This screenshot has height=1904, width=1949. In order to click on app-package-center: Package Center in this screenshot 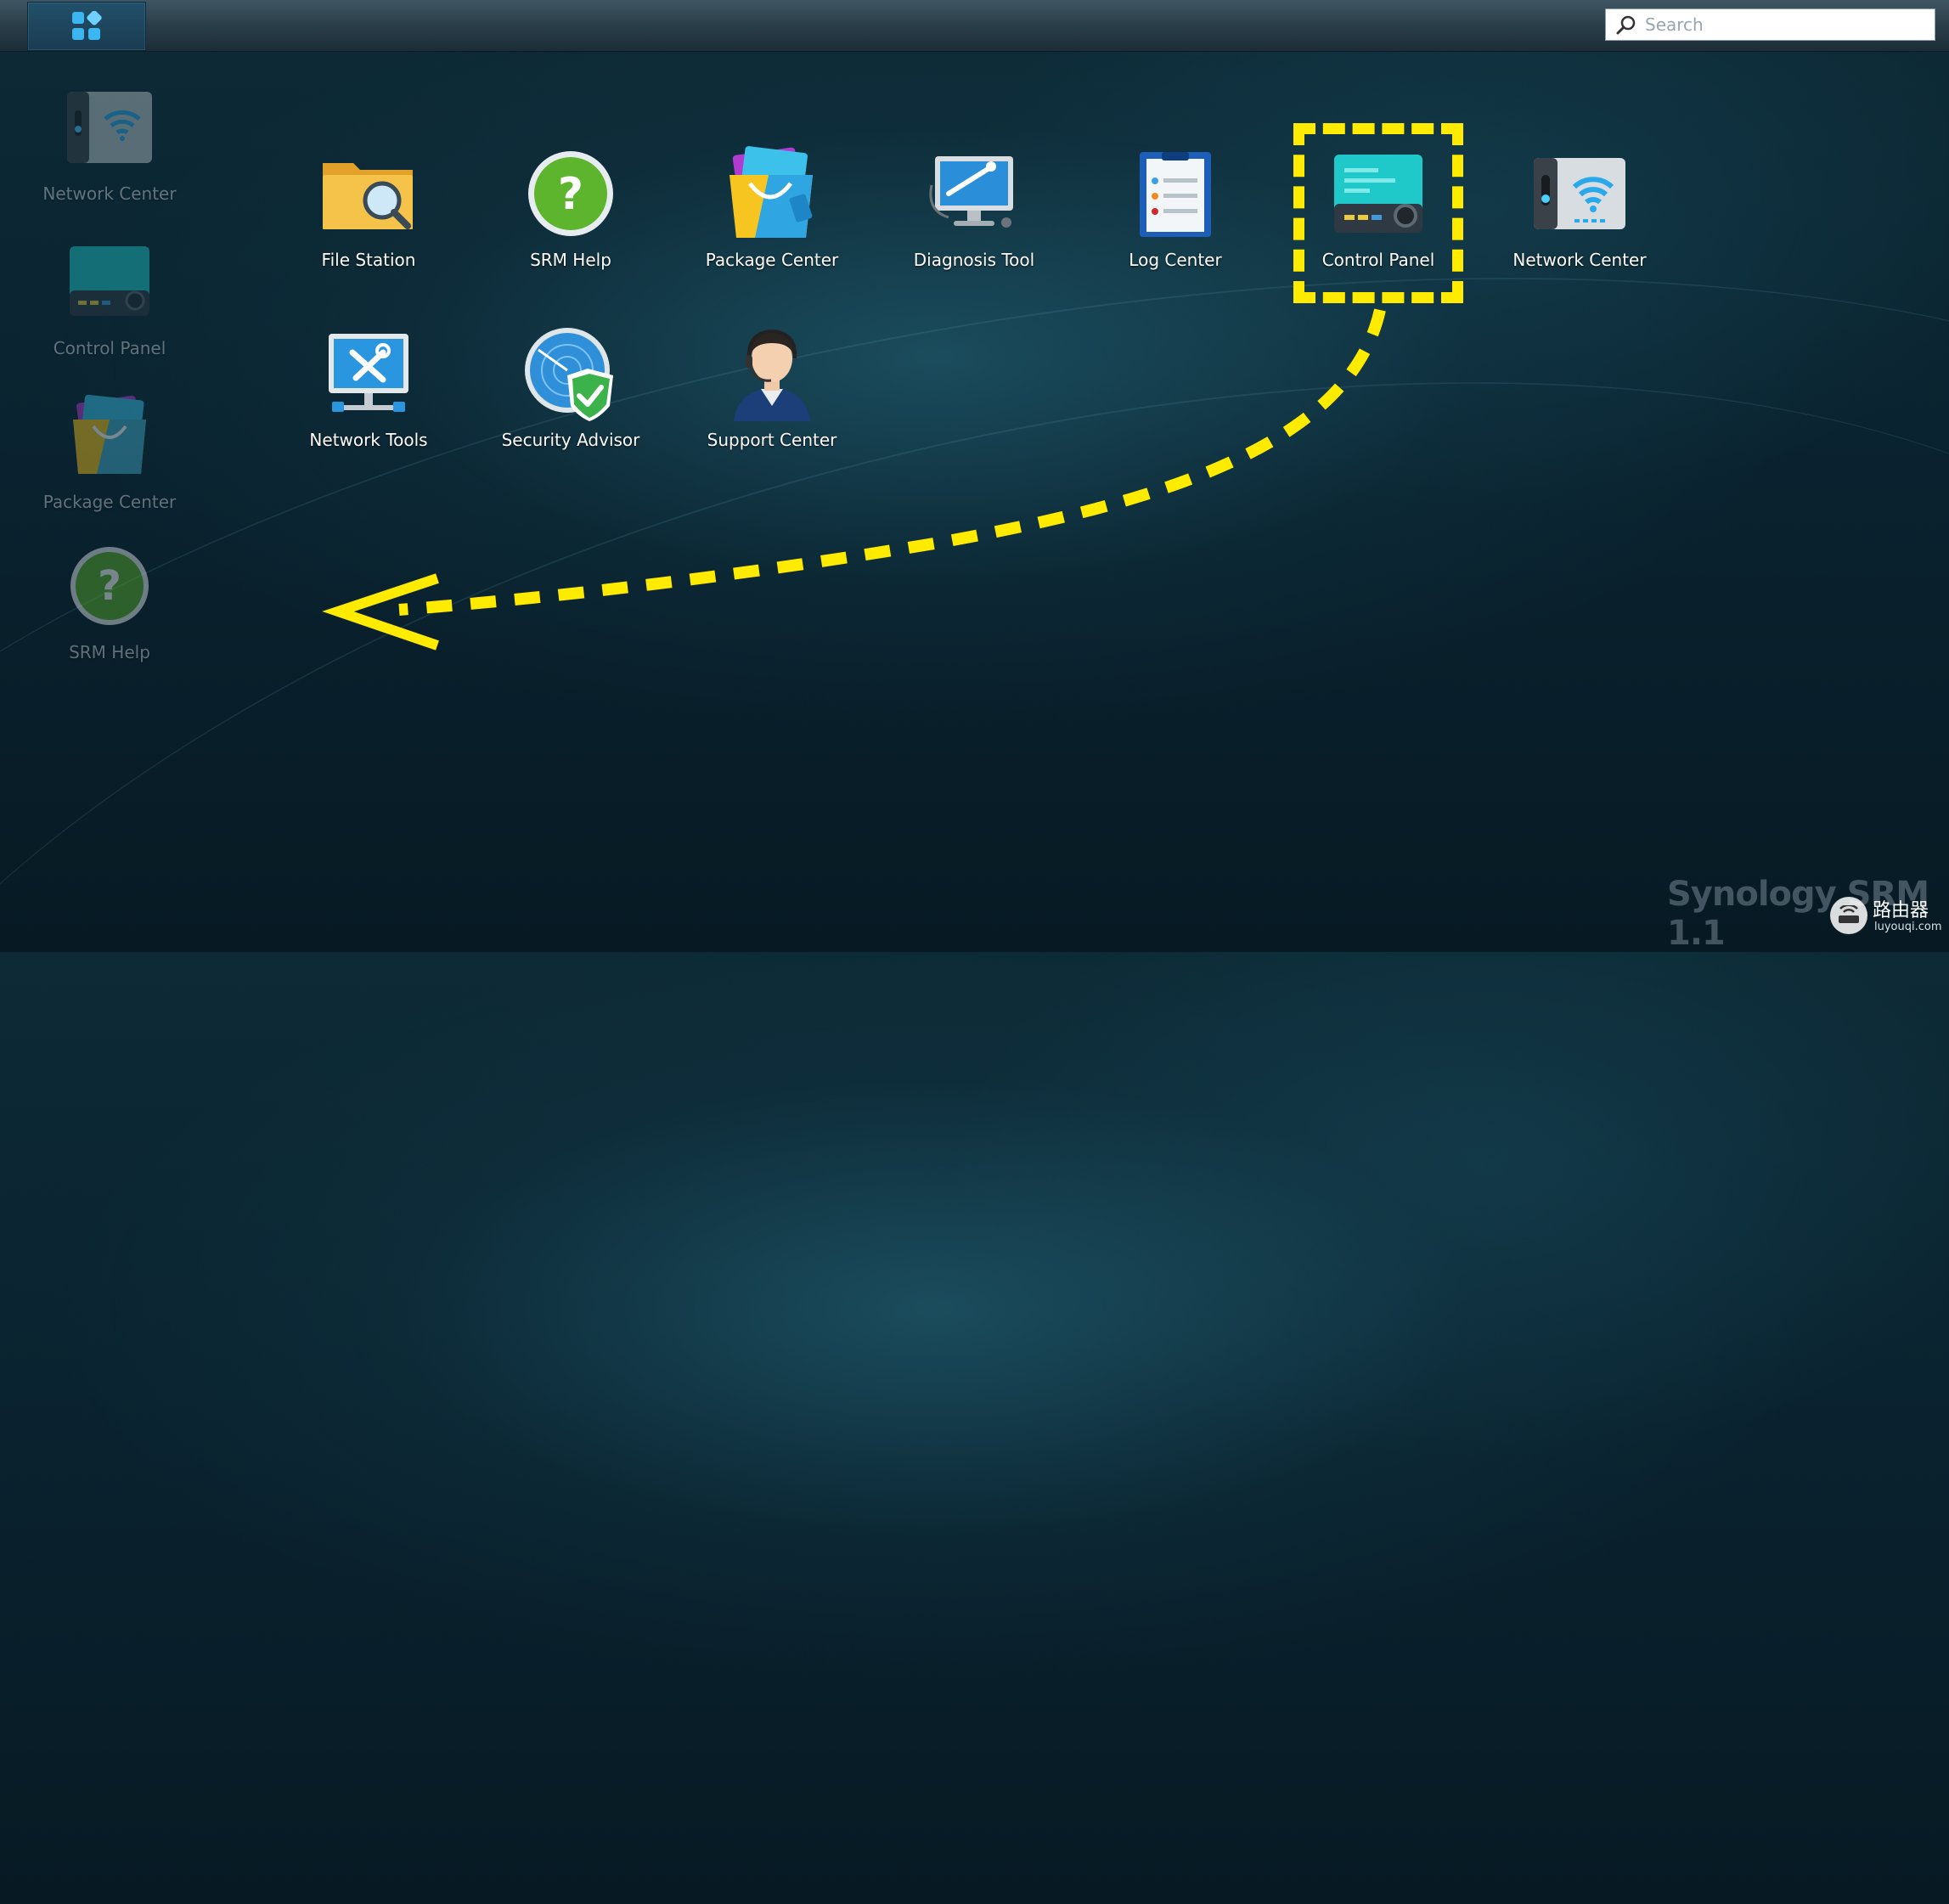, I will do `click(772, 207)`.